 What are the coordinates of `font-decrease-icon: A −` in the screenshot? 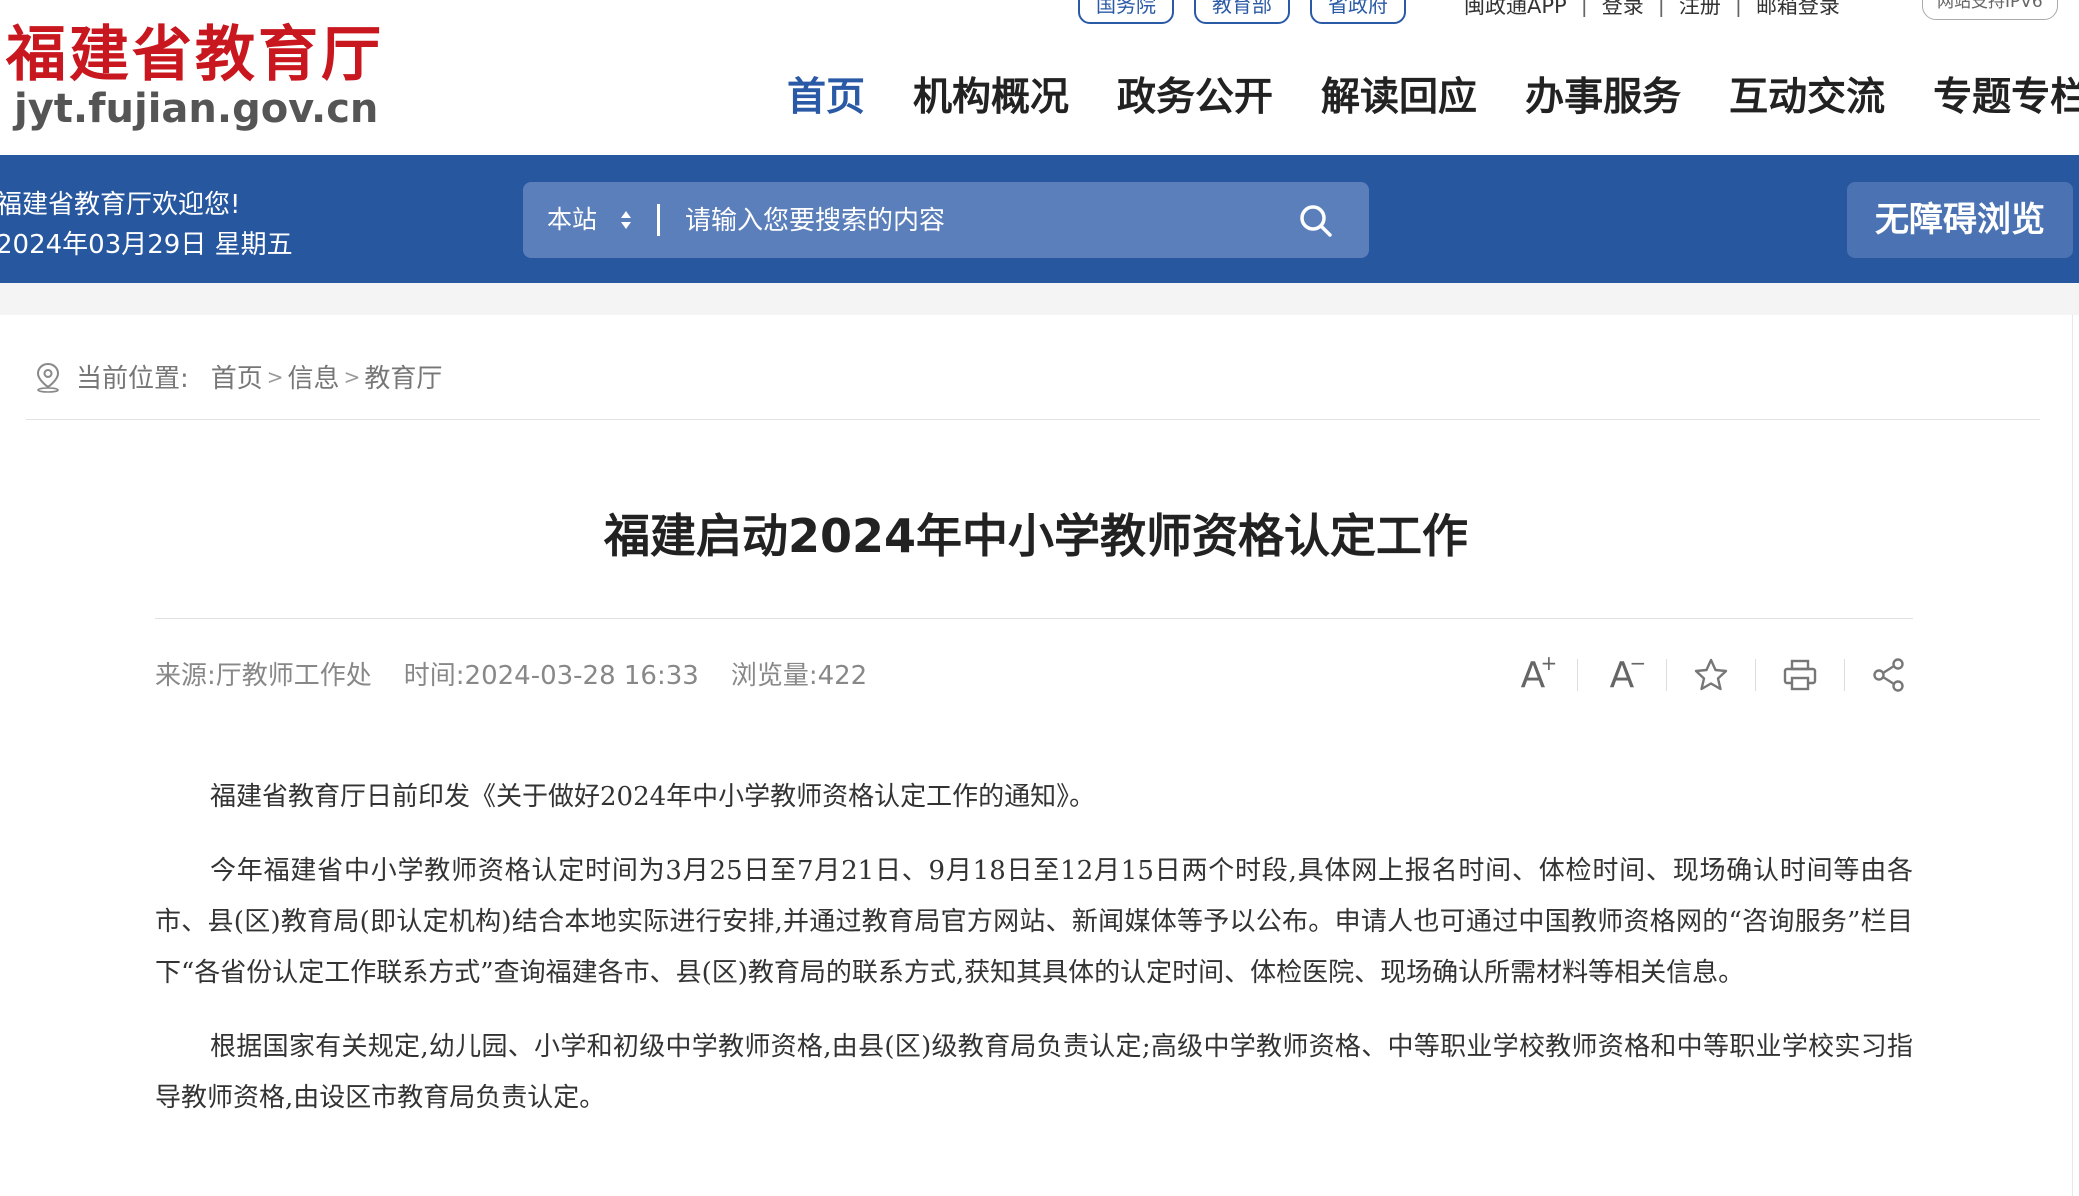 It's located at (1628, 673).